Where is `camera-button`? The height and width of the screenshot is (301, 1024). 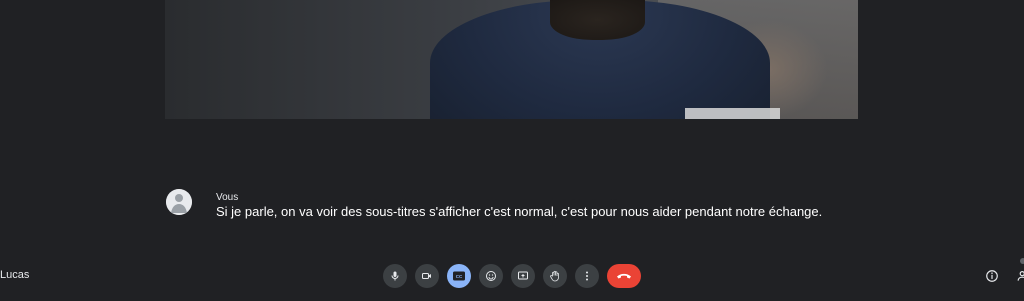
camera-button is located at coordinates (427, 276).